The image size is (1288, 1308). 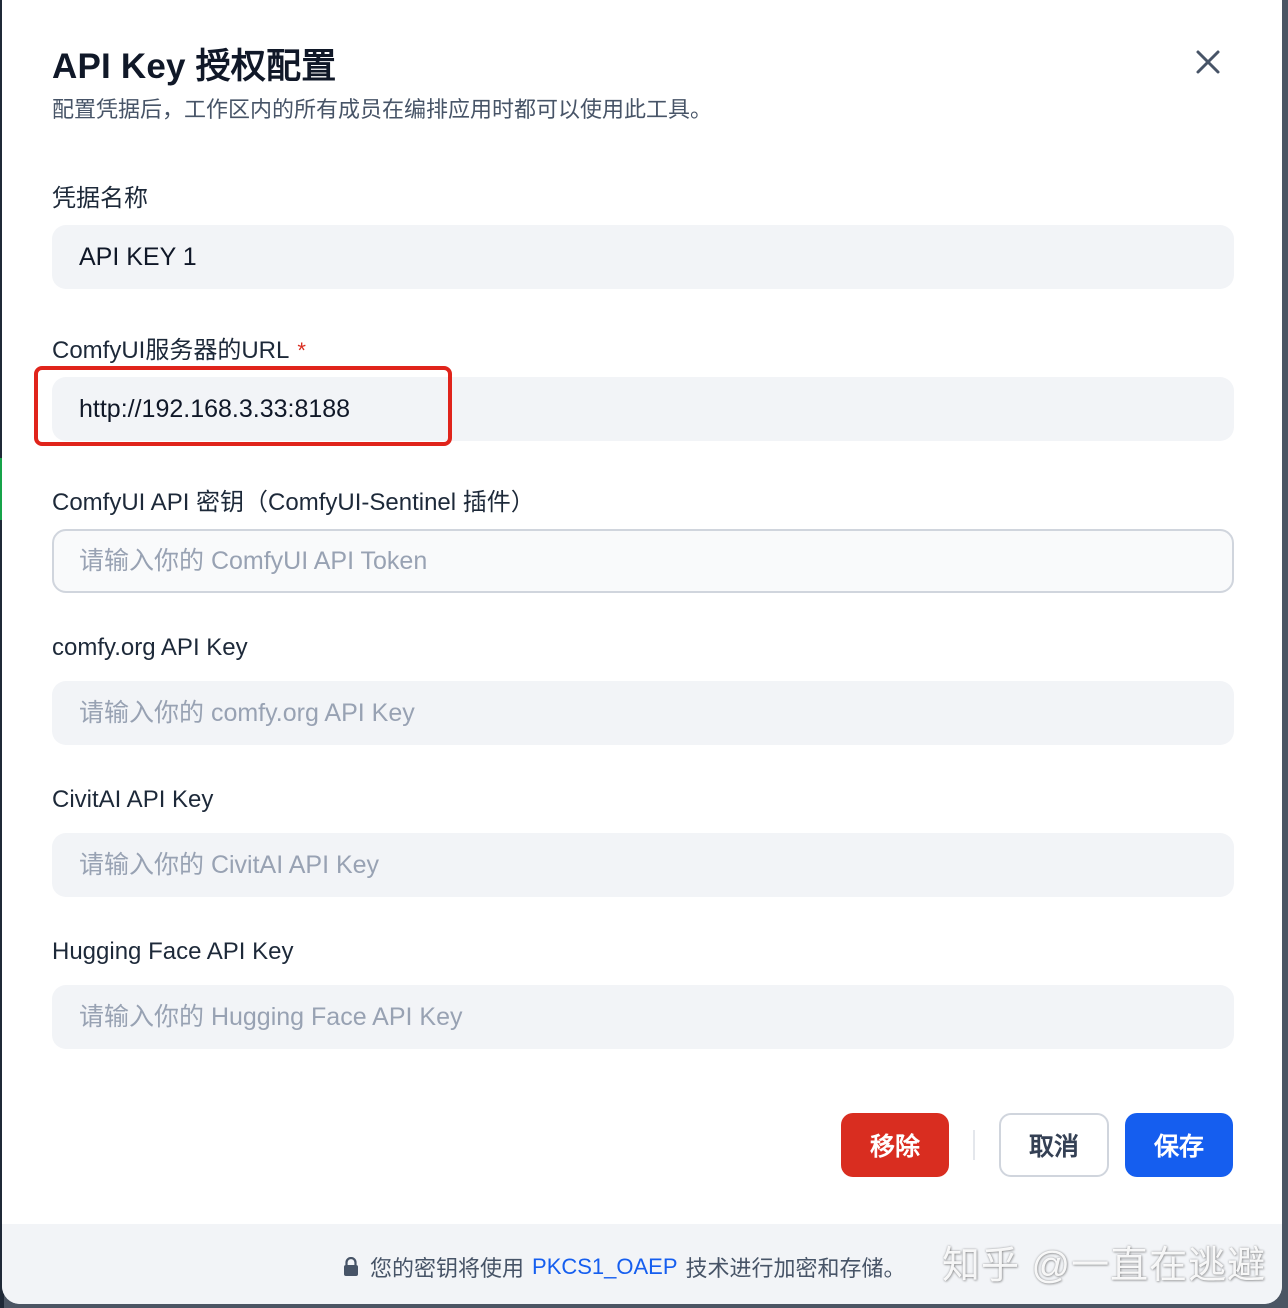 I want to click on cancel-button: 取消, so click(x=1054, y=1145).